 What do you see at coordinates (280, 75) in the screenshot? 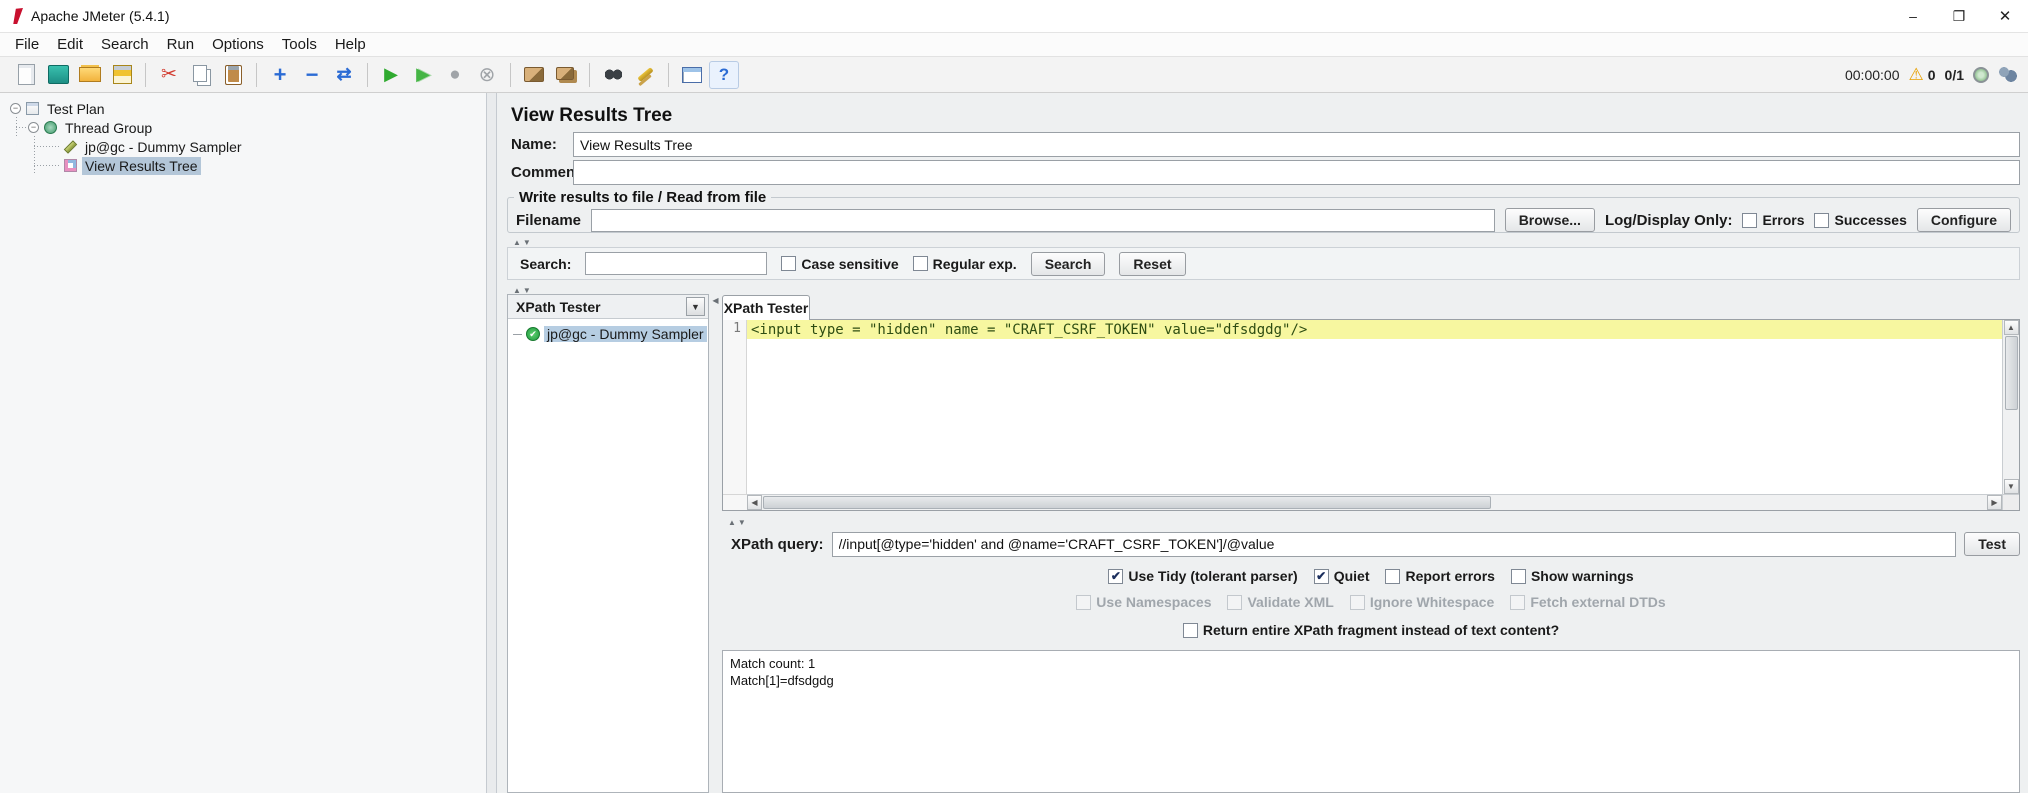
I see `expand-all-icon` at bounding box center [280, 75].